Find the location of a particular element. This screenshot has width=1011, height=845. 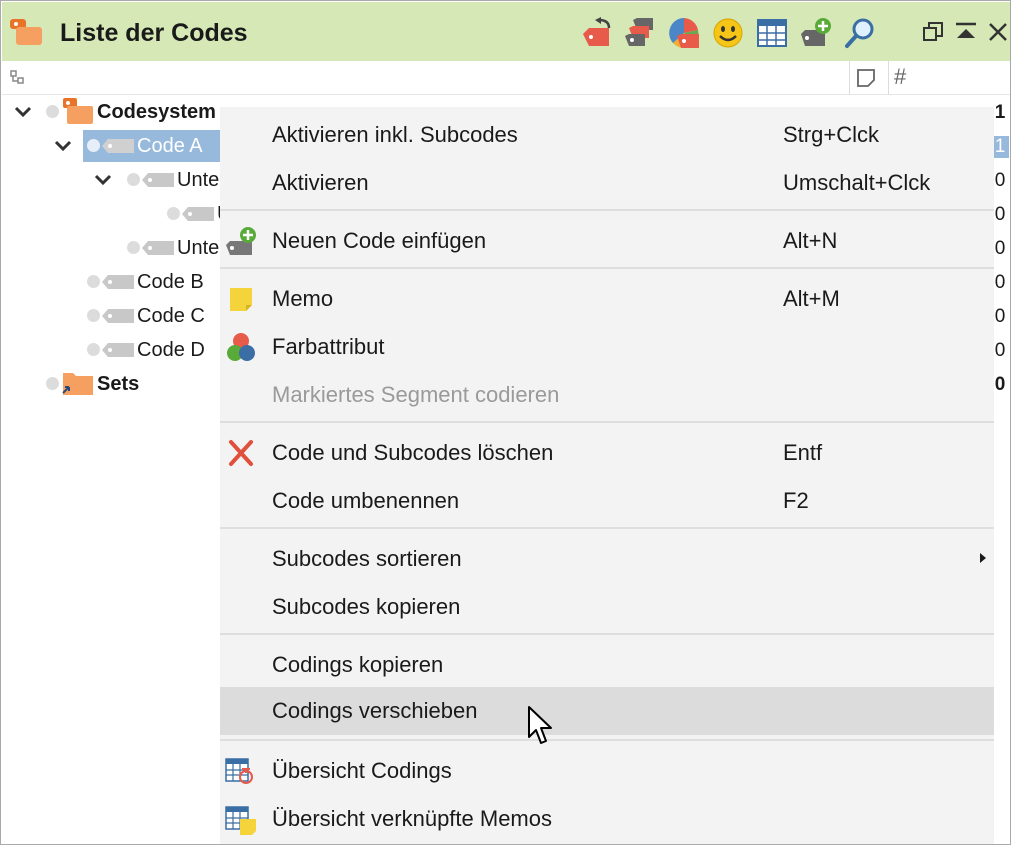

memo-icon is located at coordinates (241, 299).